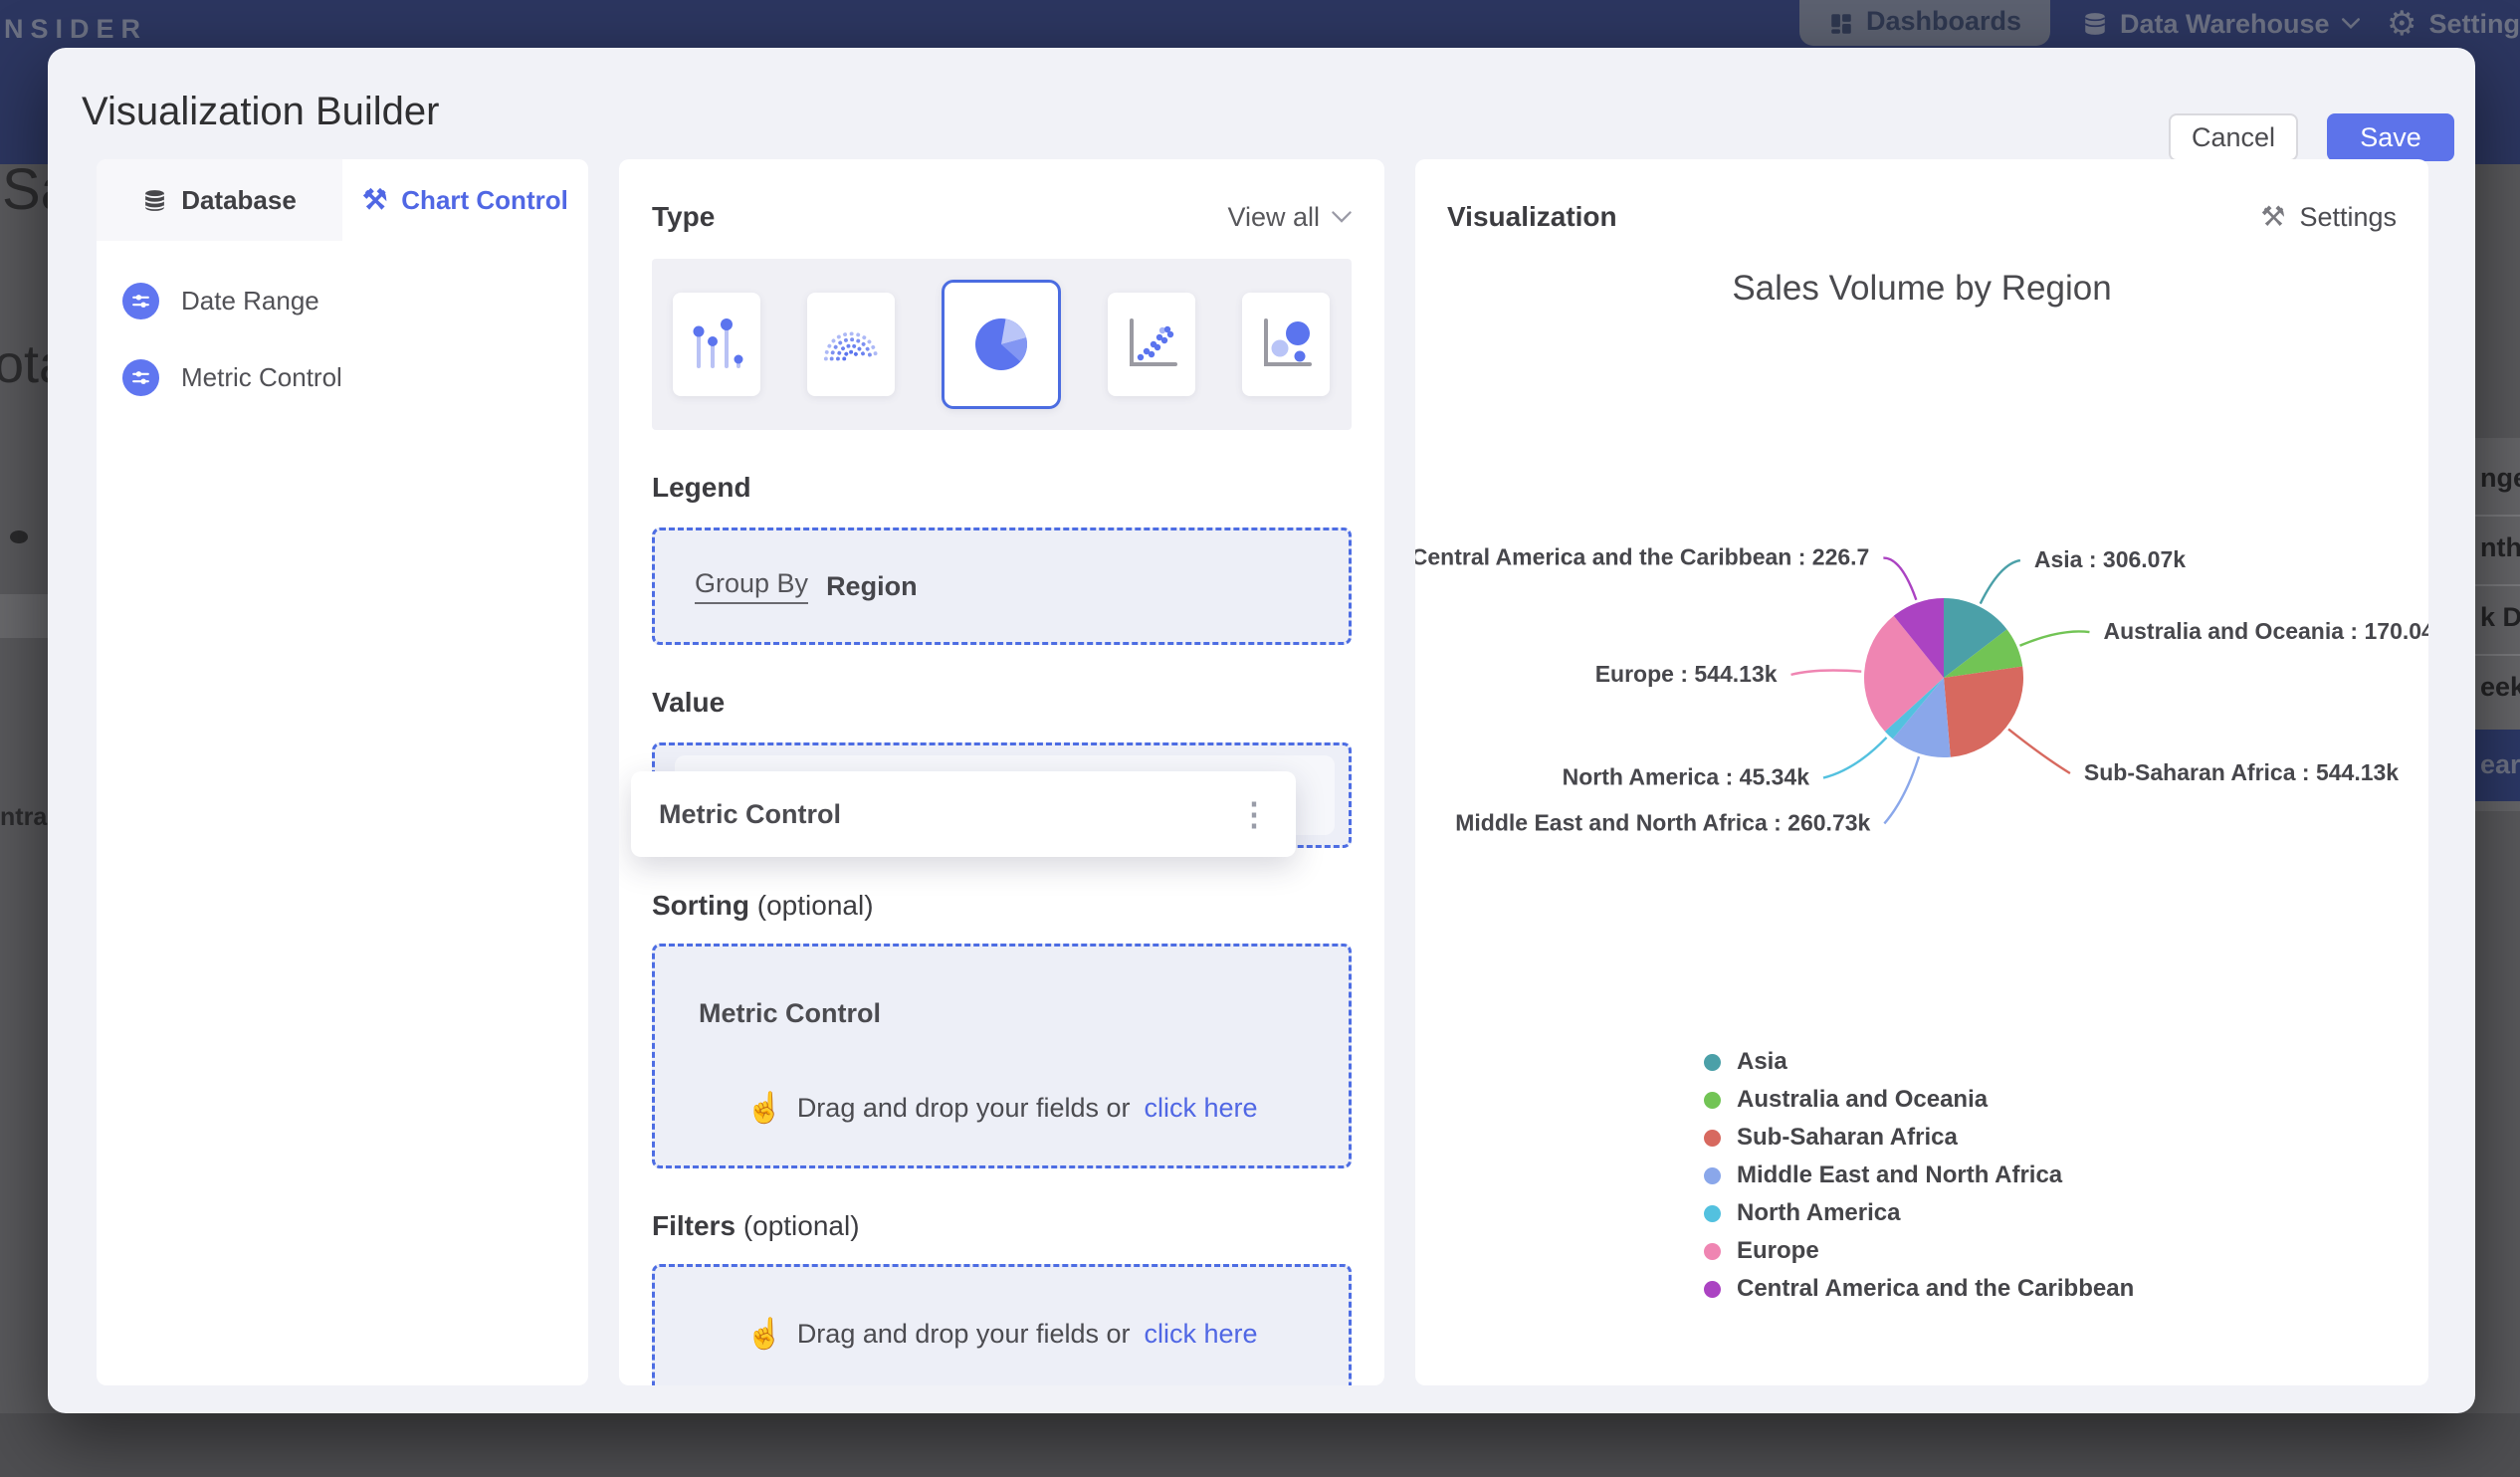  What do you see at coordinates (2265, 631) in the screenshot?
I see `pie-label: Australia and Oceania : 170.04k` at bounding box center [2265, 631].